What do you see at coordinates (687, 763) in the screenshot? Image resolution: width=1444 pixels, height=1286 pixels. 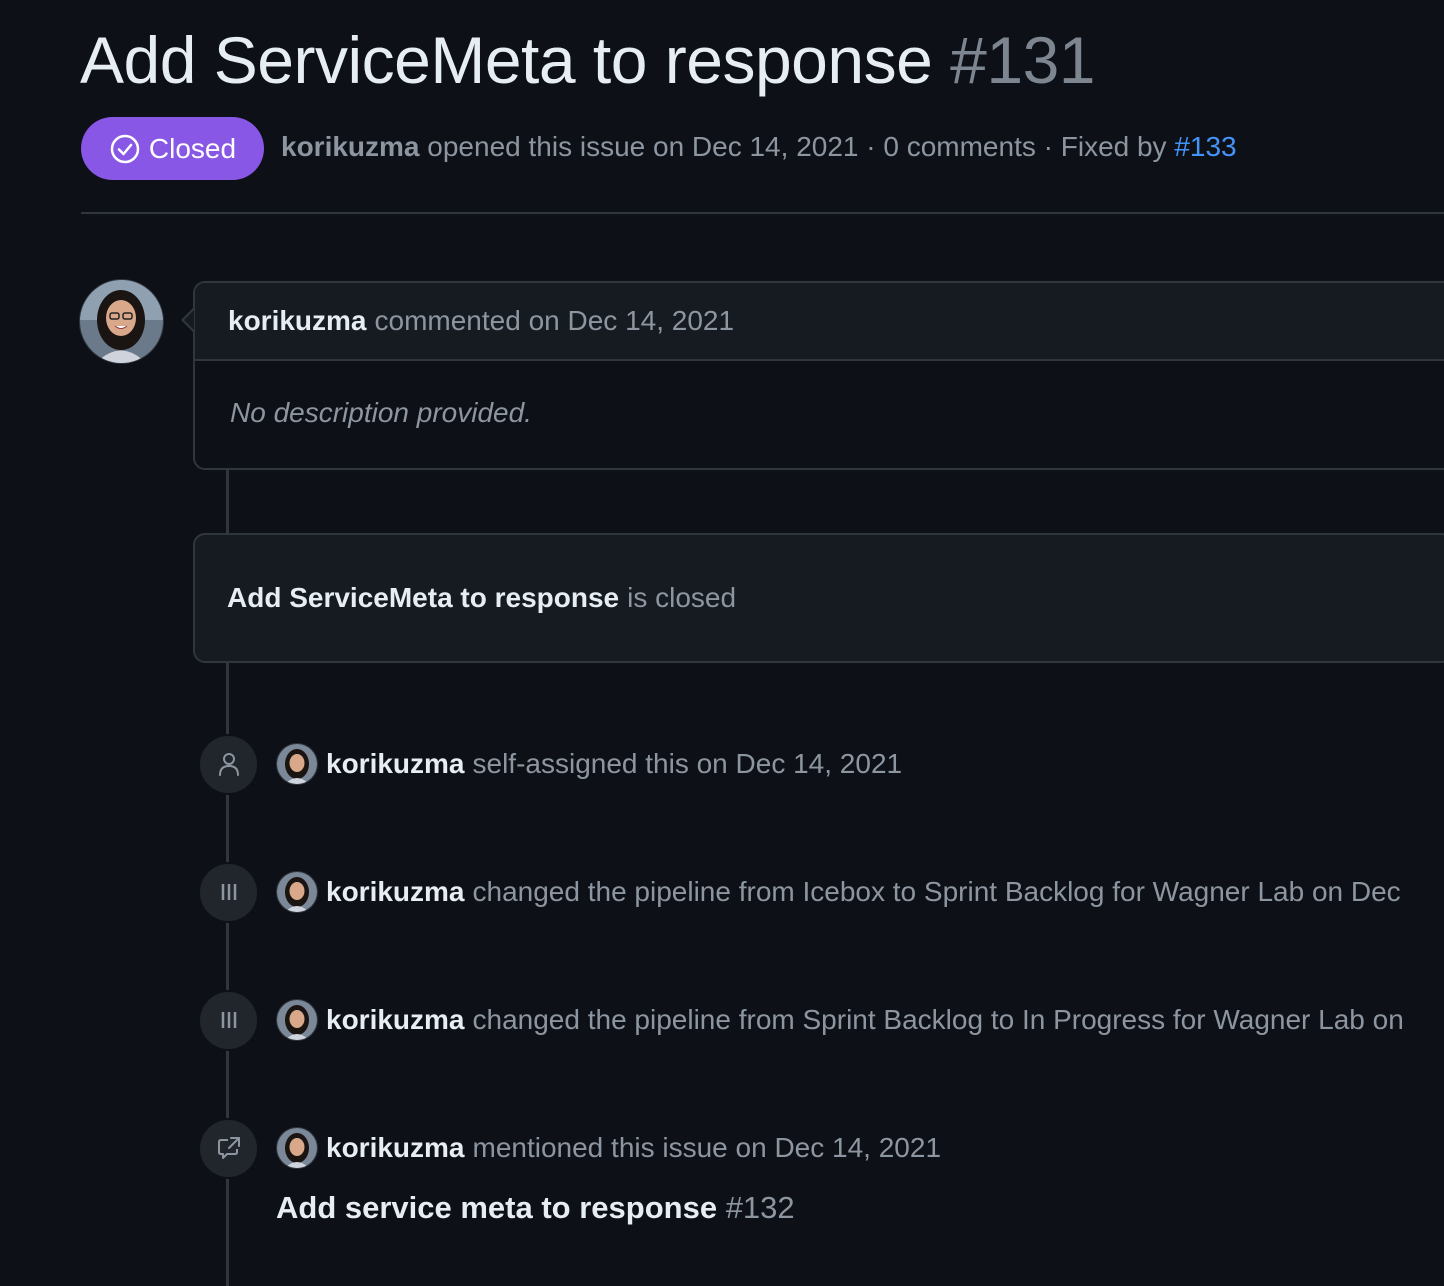 I see `event-description: self-assigned this on Dec 14, 2021` at bounding box center [687, 763].